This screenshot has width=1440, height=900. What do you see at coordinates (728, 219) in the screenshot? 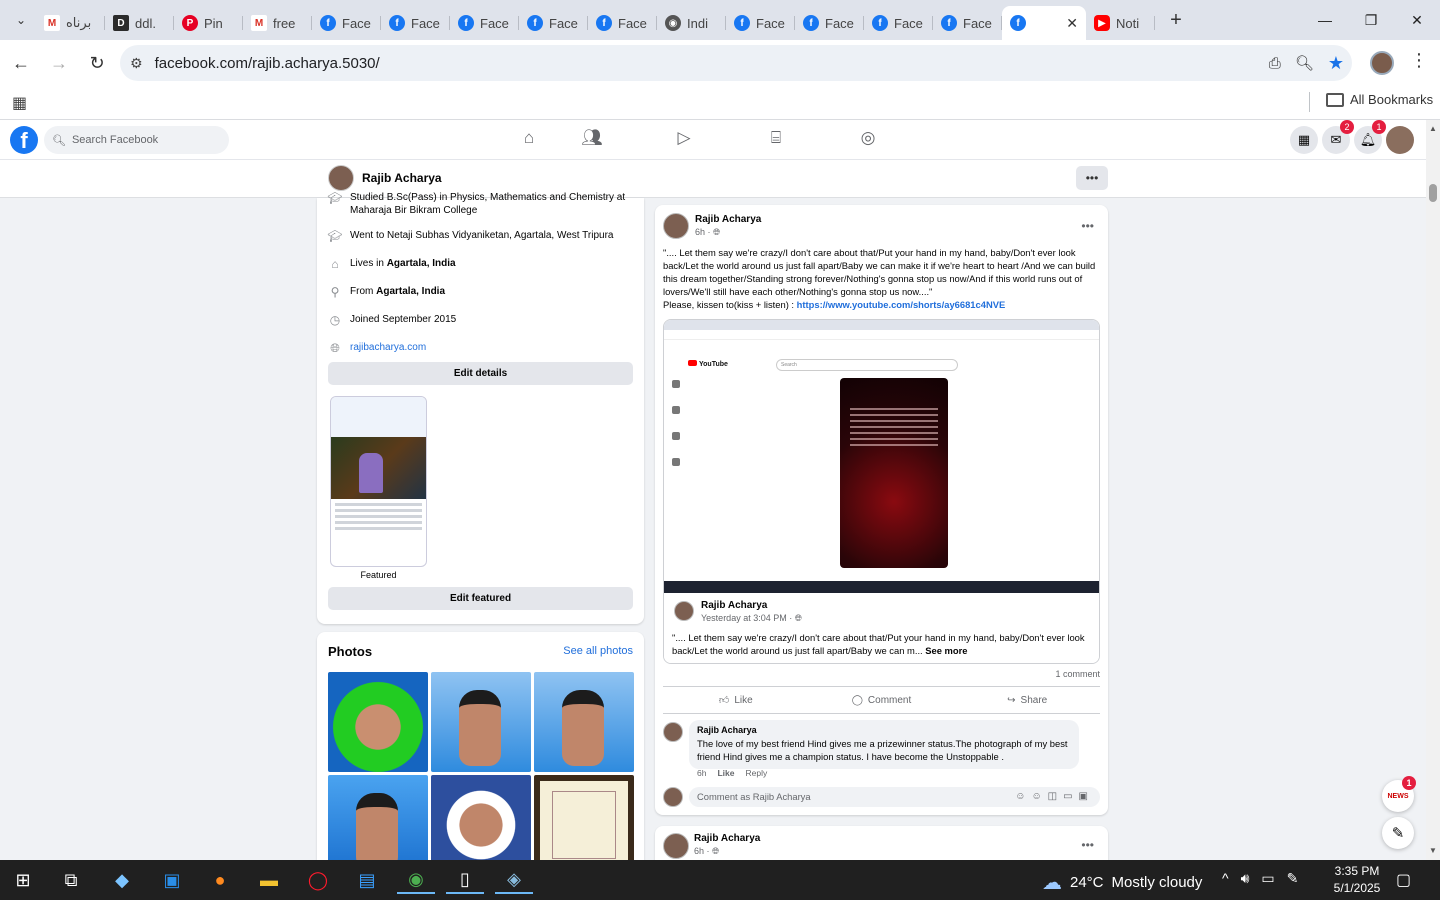
I see `post-author-name: Rajib Acharya` at bounding box center [728, 219].